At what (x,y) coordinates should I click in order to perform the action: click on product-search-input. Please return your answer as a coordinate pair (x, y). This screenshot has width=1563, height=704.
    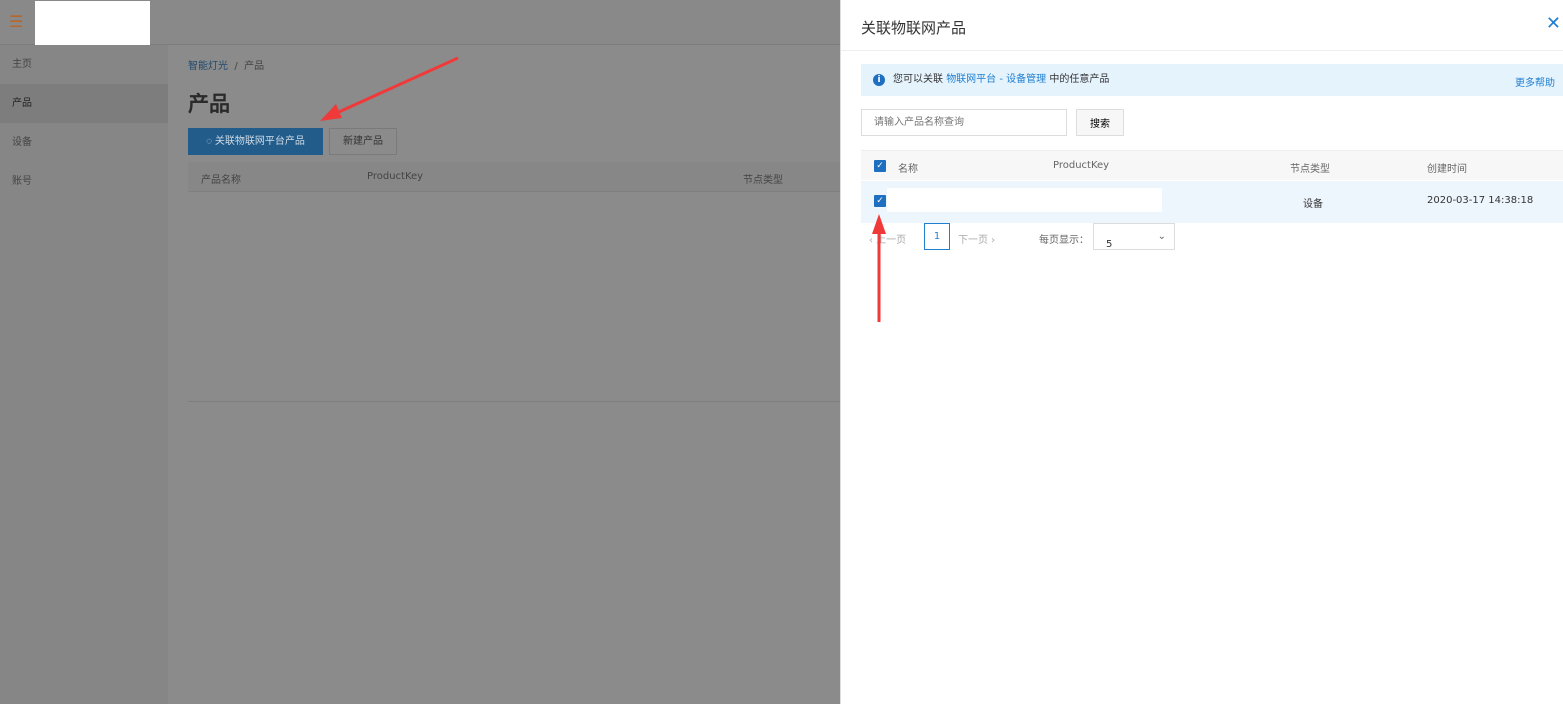
    Looking at the image, I should click on (964, 122).